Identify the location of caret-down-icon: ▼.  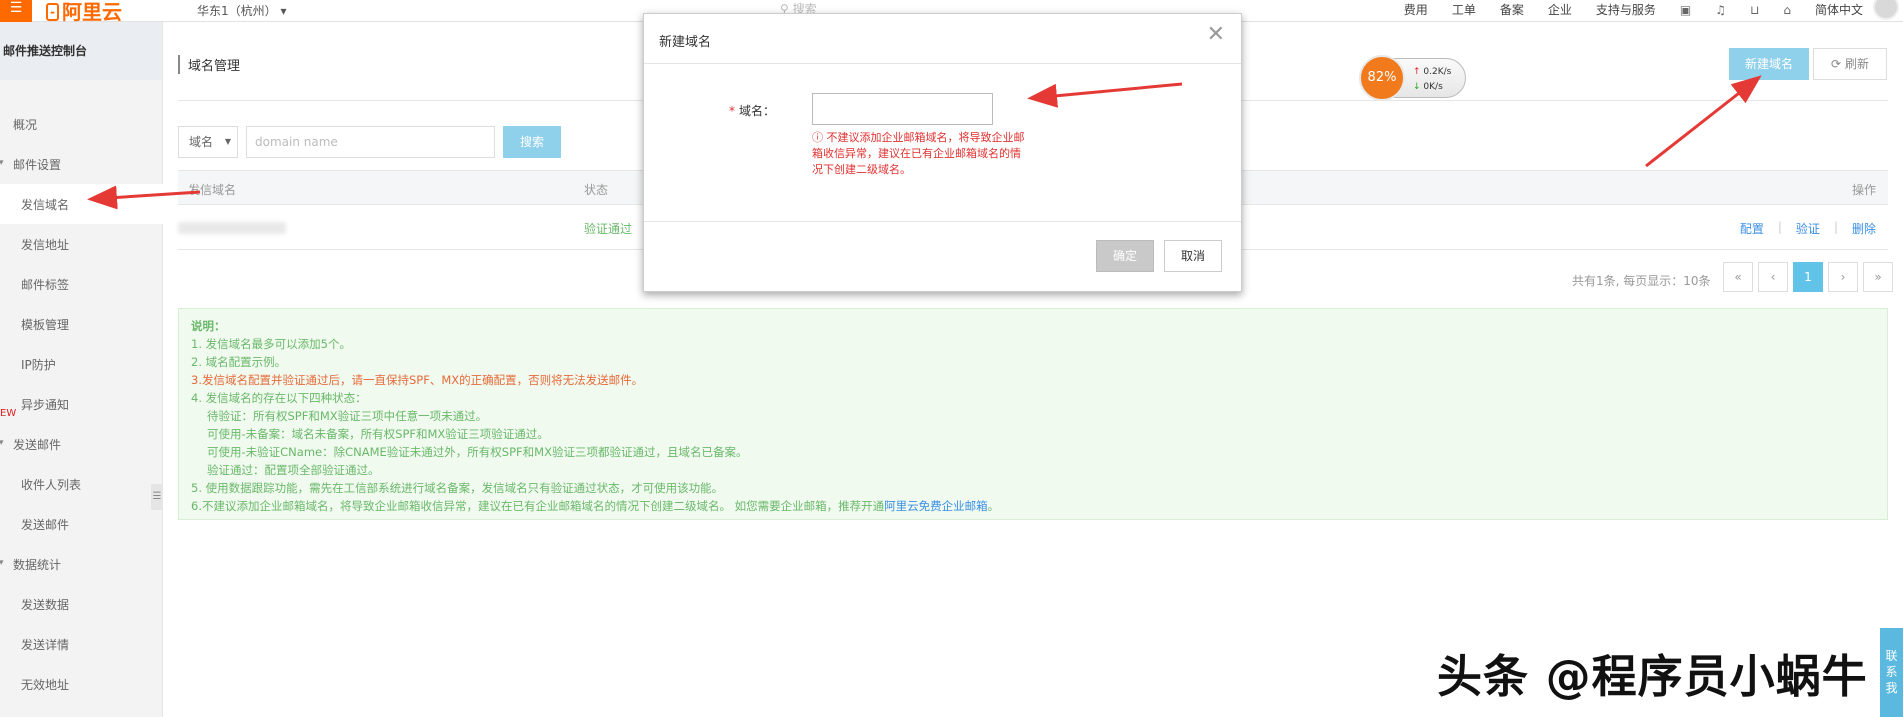
(227, 141).